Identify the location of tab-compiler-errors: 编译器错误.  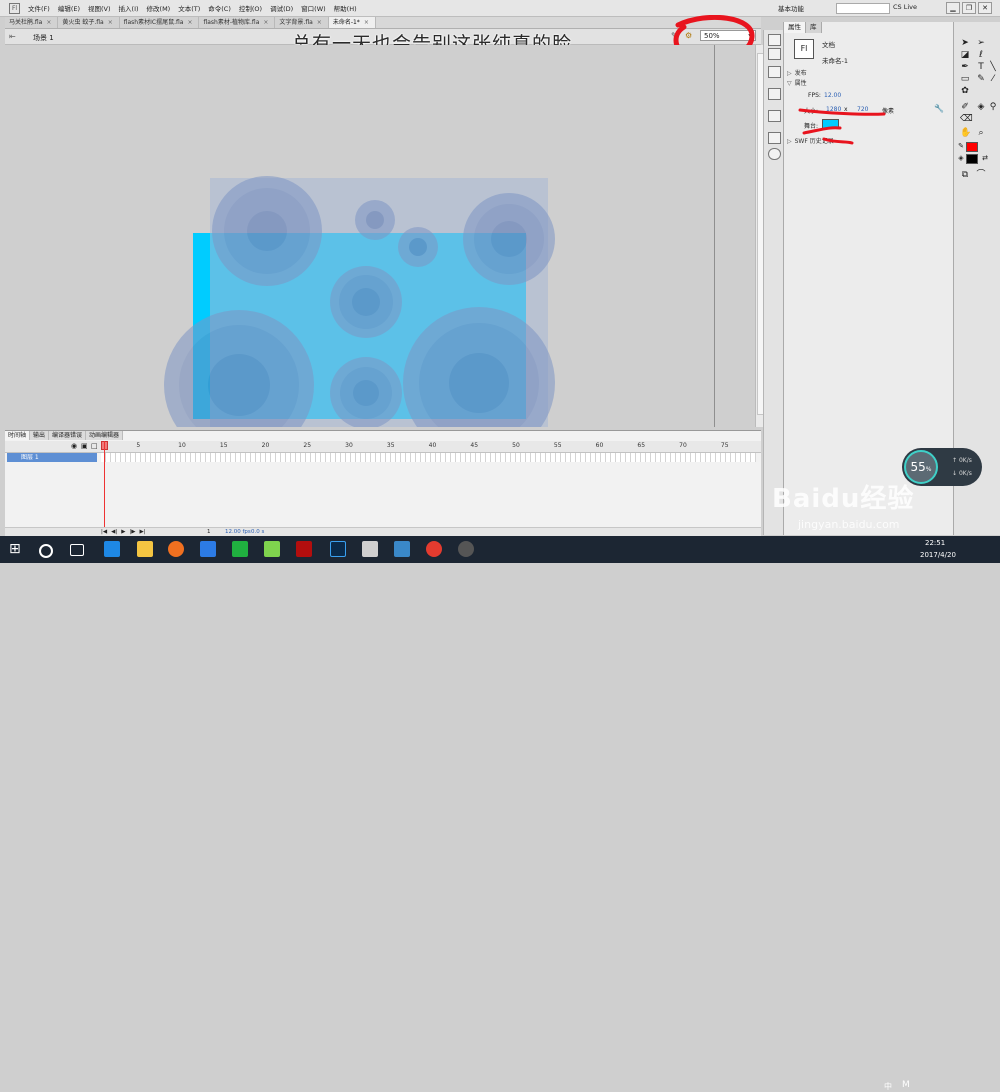
(68, 435).